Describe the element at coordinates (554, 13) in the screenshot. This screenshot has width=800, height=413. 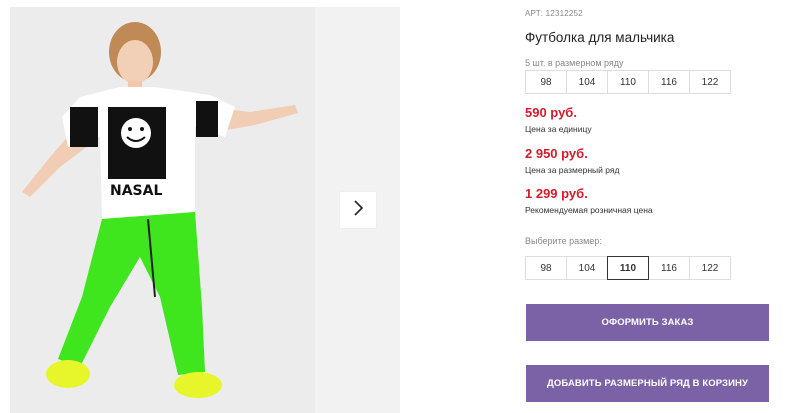
I see `product-article: АРТ: 12312252` at that location.